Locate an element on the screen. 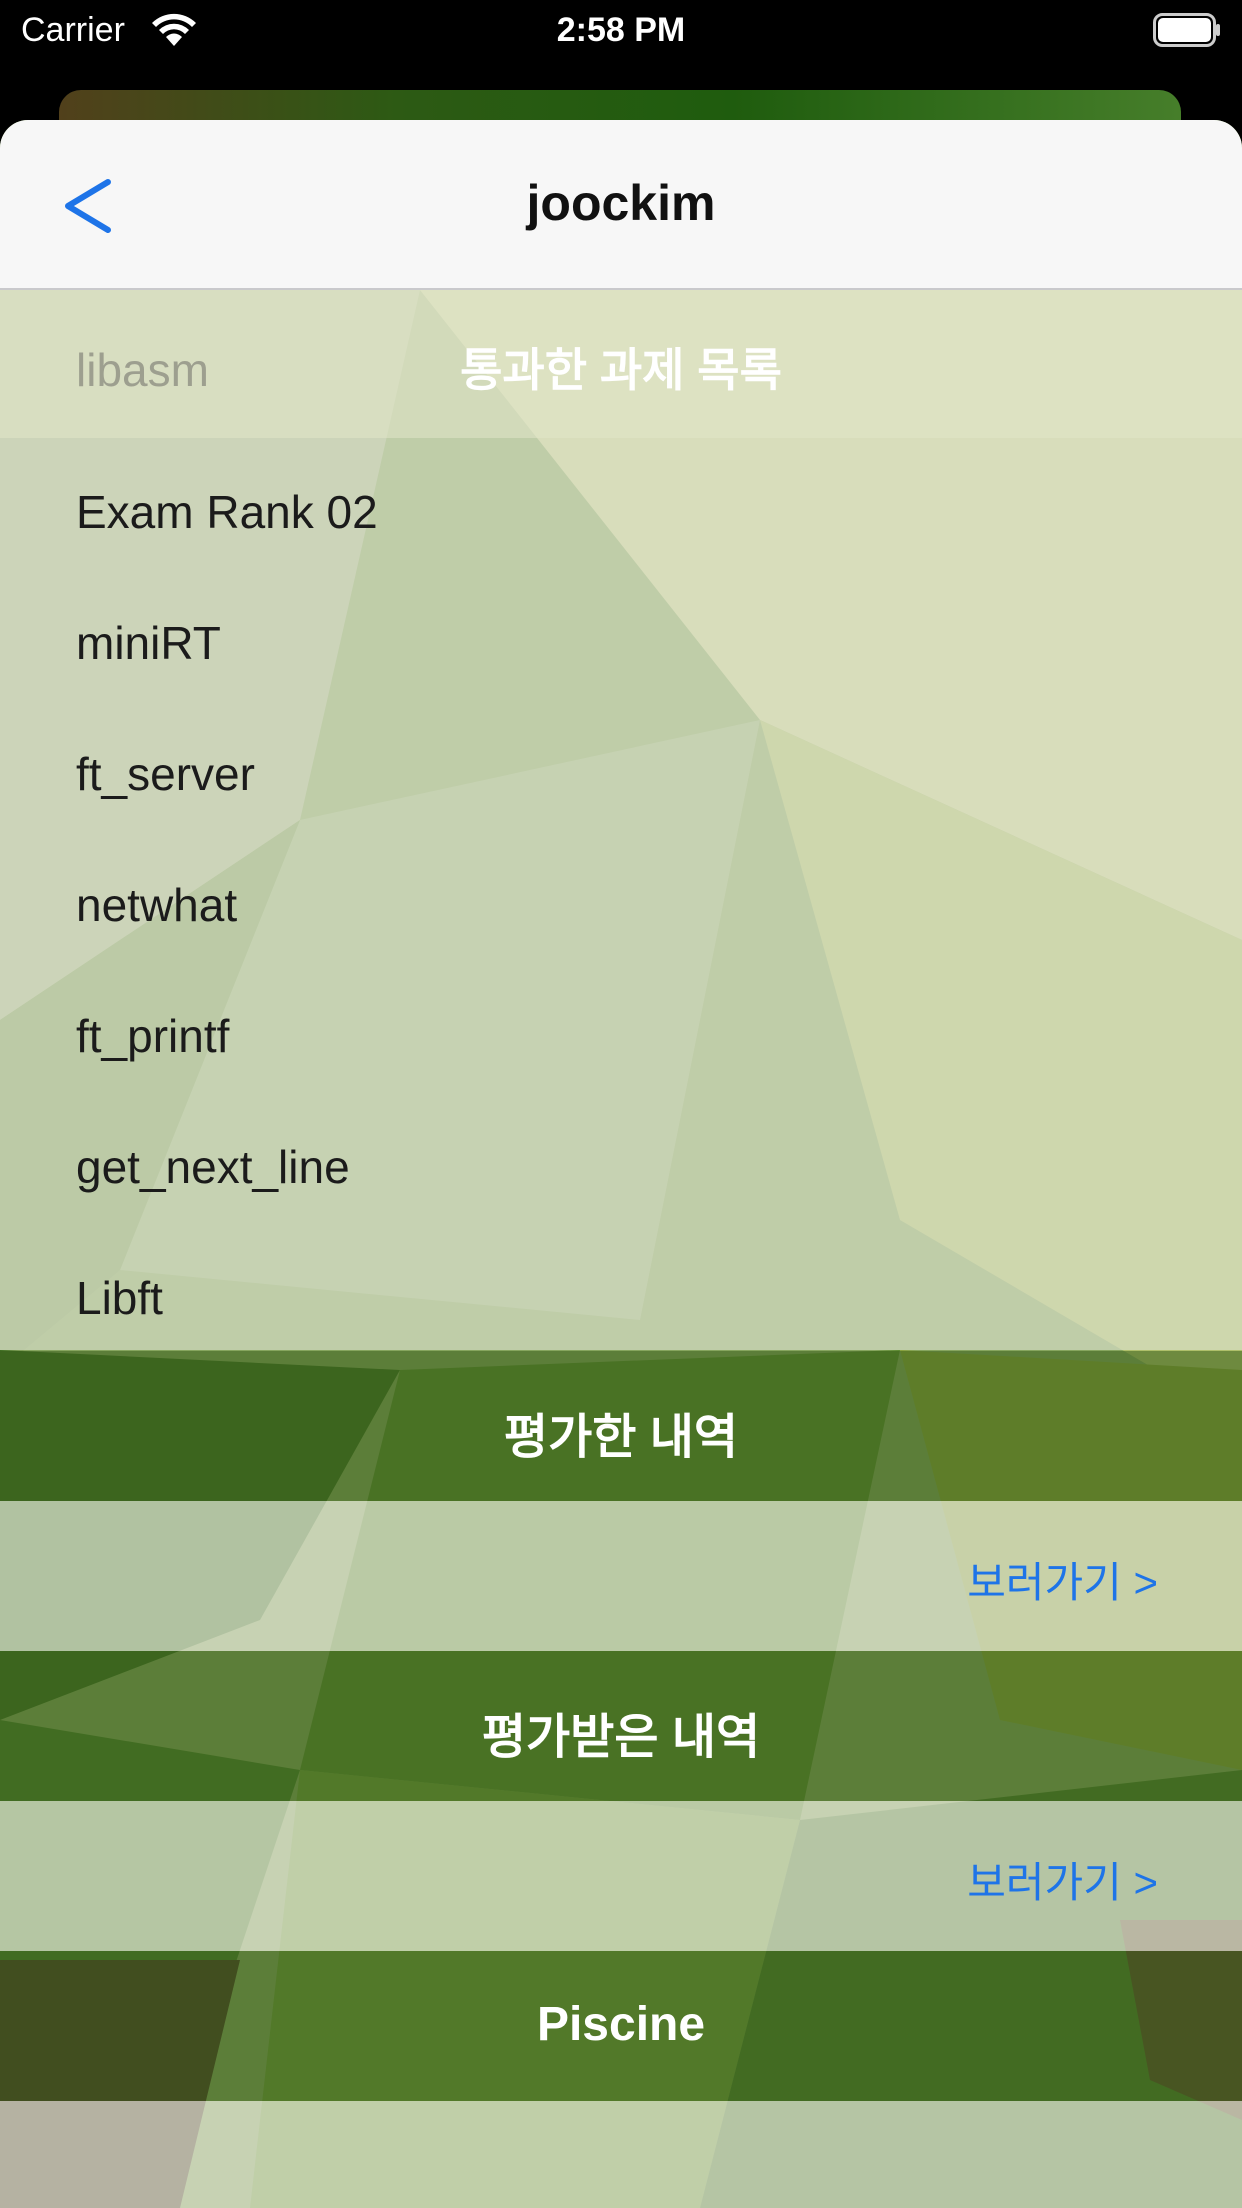 This screenshot has height=2208, width=1242. evaluations-given-row: 보러가기 > is located at coordinates (621, 1576).